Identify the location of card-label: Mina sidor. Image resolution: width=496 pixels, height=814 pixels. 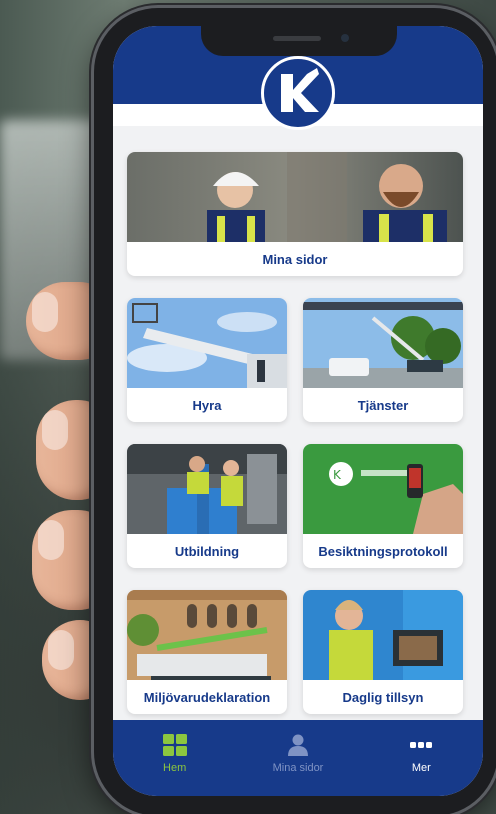
(295, 259).